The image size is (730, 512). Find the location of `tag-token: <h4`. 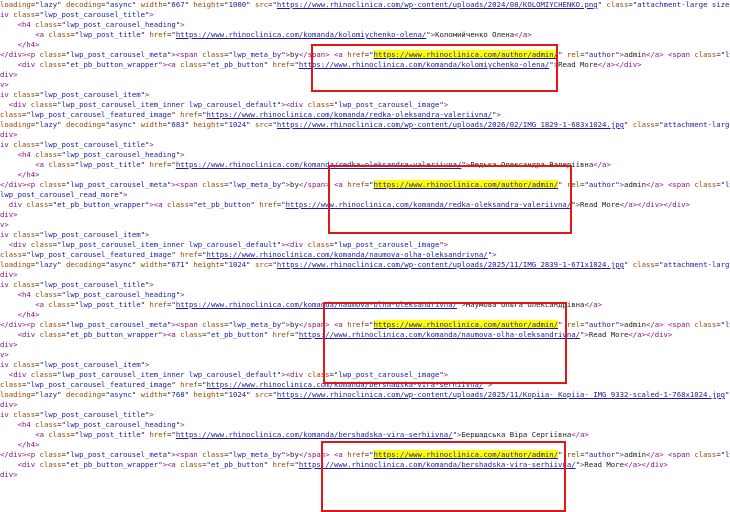

tag-token: <h4 is located at coordinates (26, 424).